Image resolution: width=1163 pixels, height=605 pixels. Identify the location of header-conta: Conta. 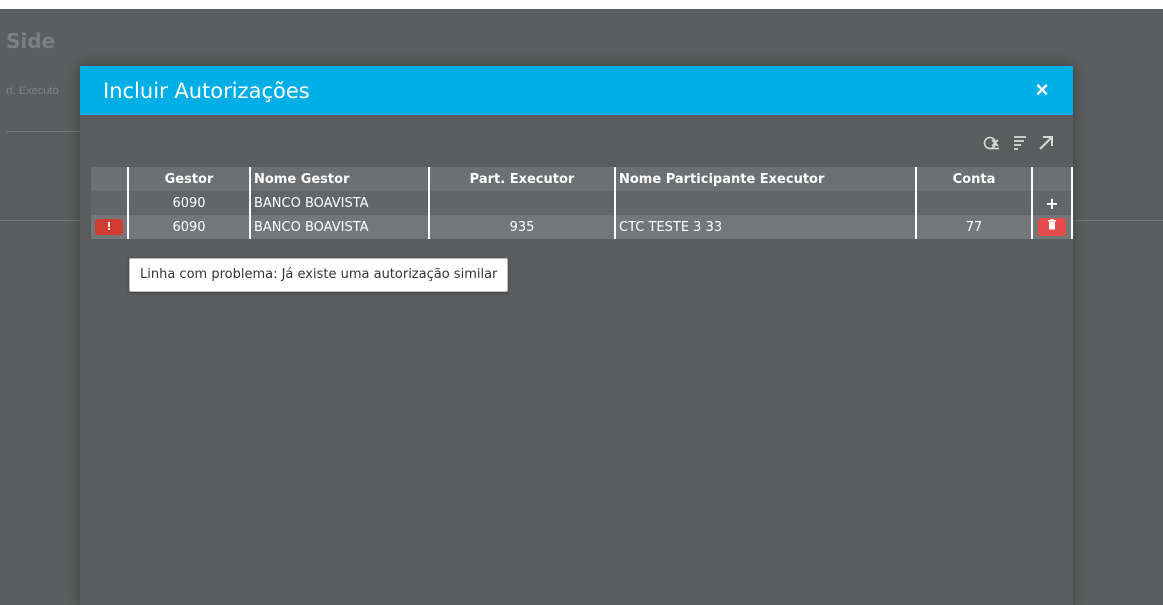
(973, 179).